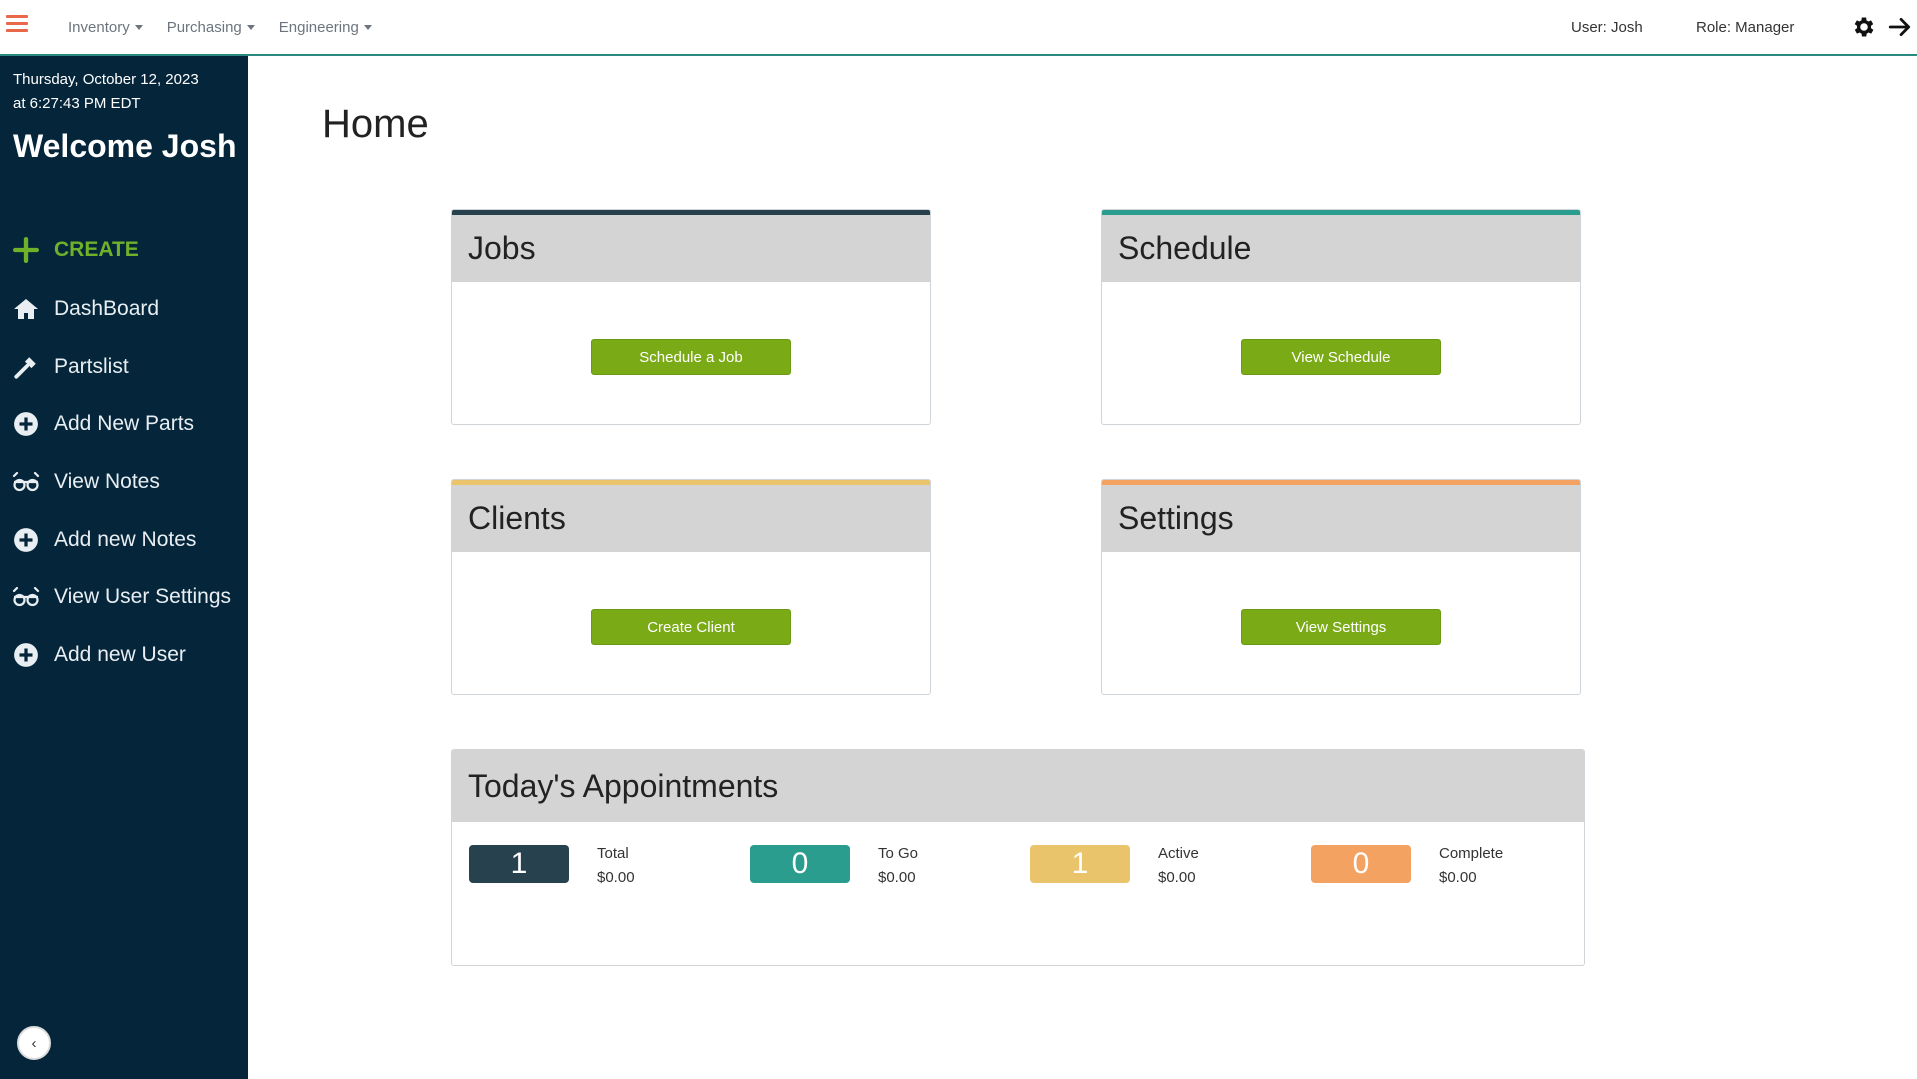 The width and height of the screenshot is (1917, 1079). I want to click on sidebar-item-label: View User Settings, so click(143, 596).